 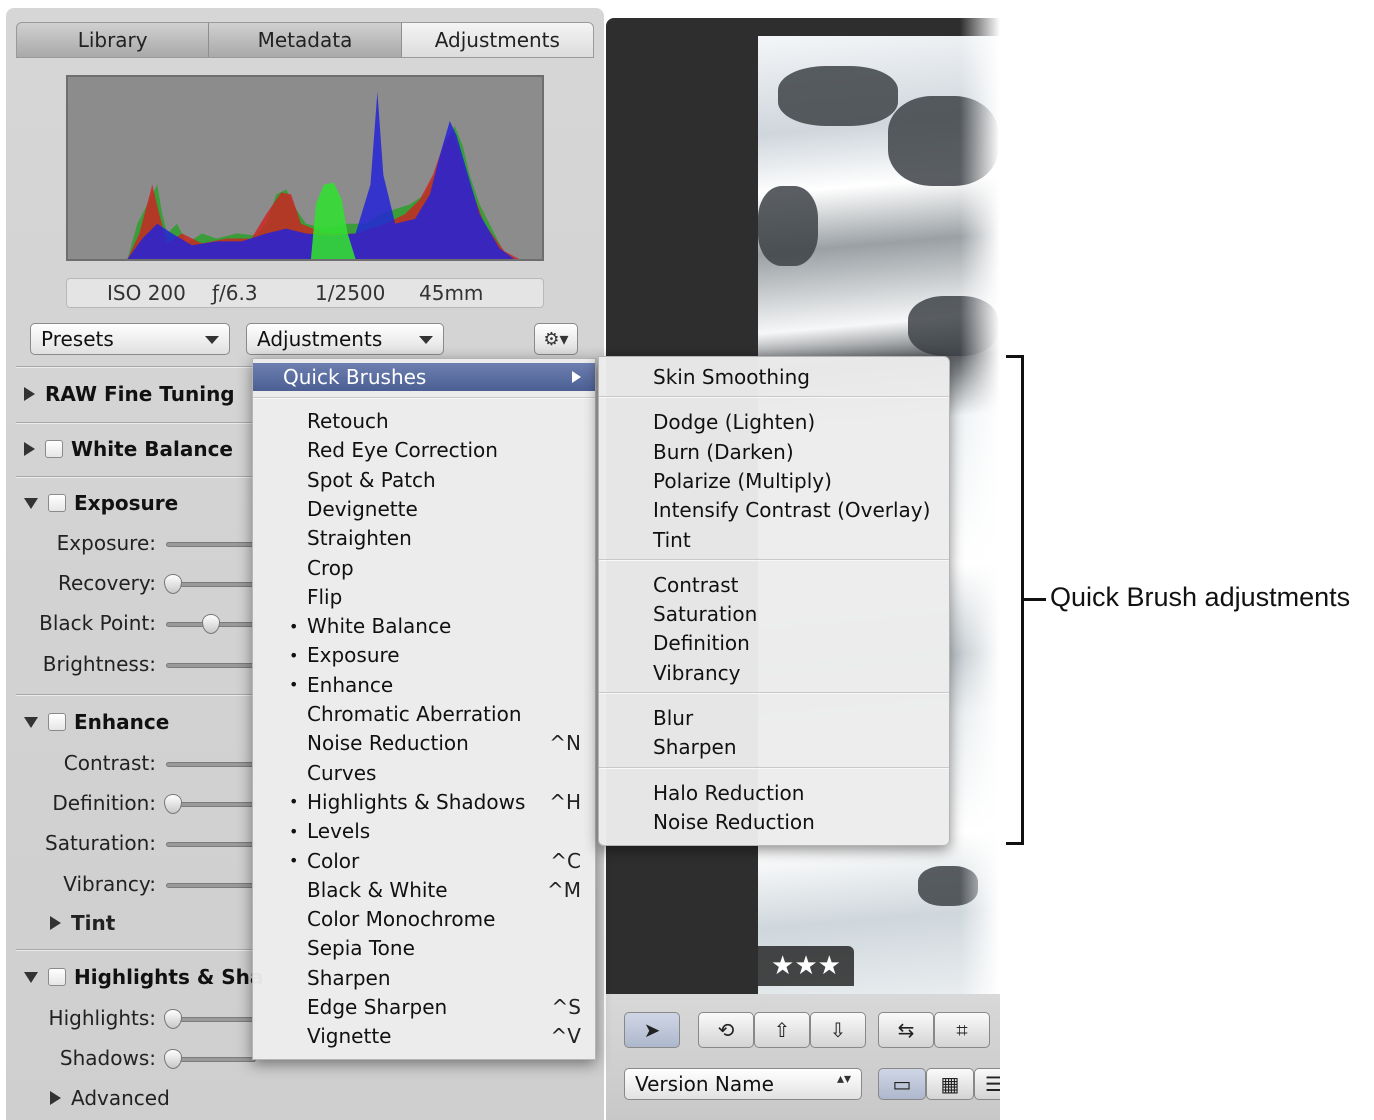 I want to click on section-label: Exposure, so click(x=126, y=503).